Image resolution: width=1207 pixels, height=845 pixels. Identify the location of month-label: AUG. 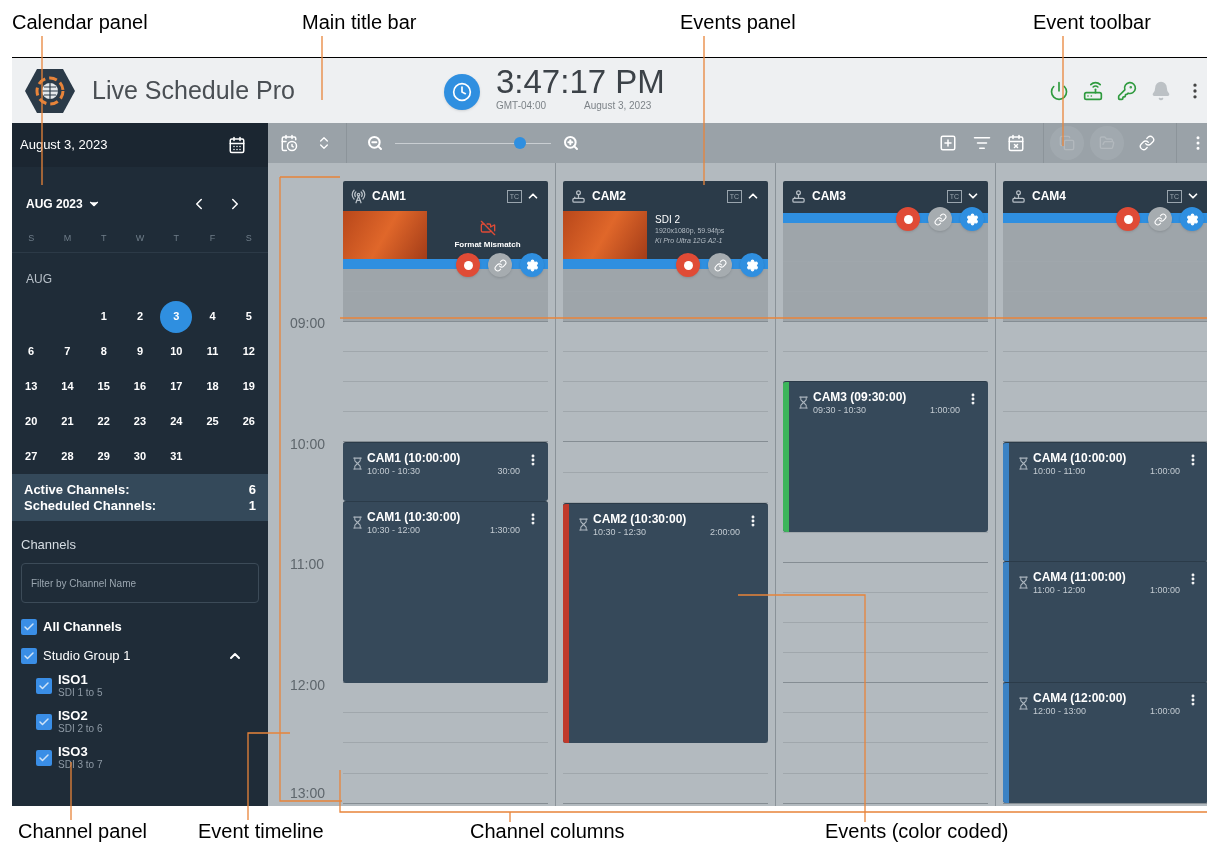
(39, 279).